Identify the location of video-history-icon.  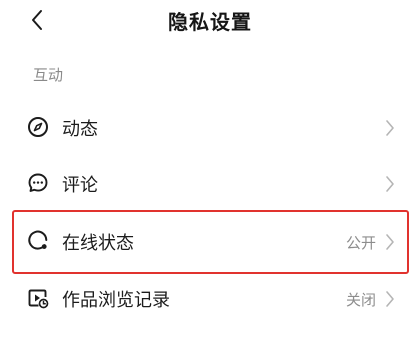
(38, 298).